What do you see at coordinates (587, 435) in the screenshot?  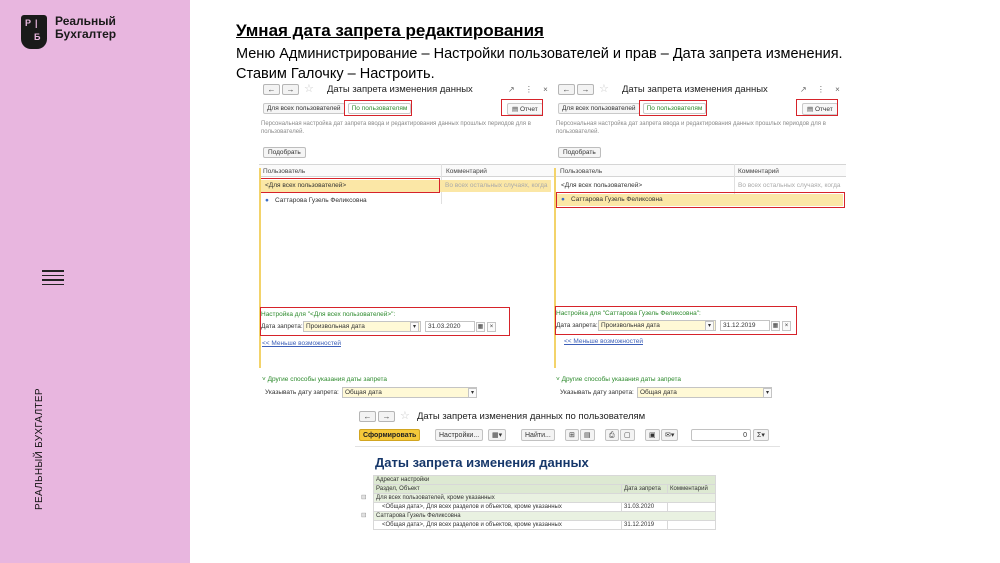 I see `layout-icon: ▤` at bounding box center [587, 435].